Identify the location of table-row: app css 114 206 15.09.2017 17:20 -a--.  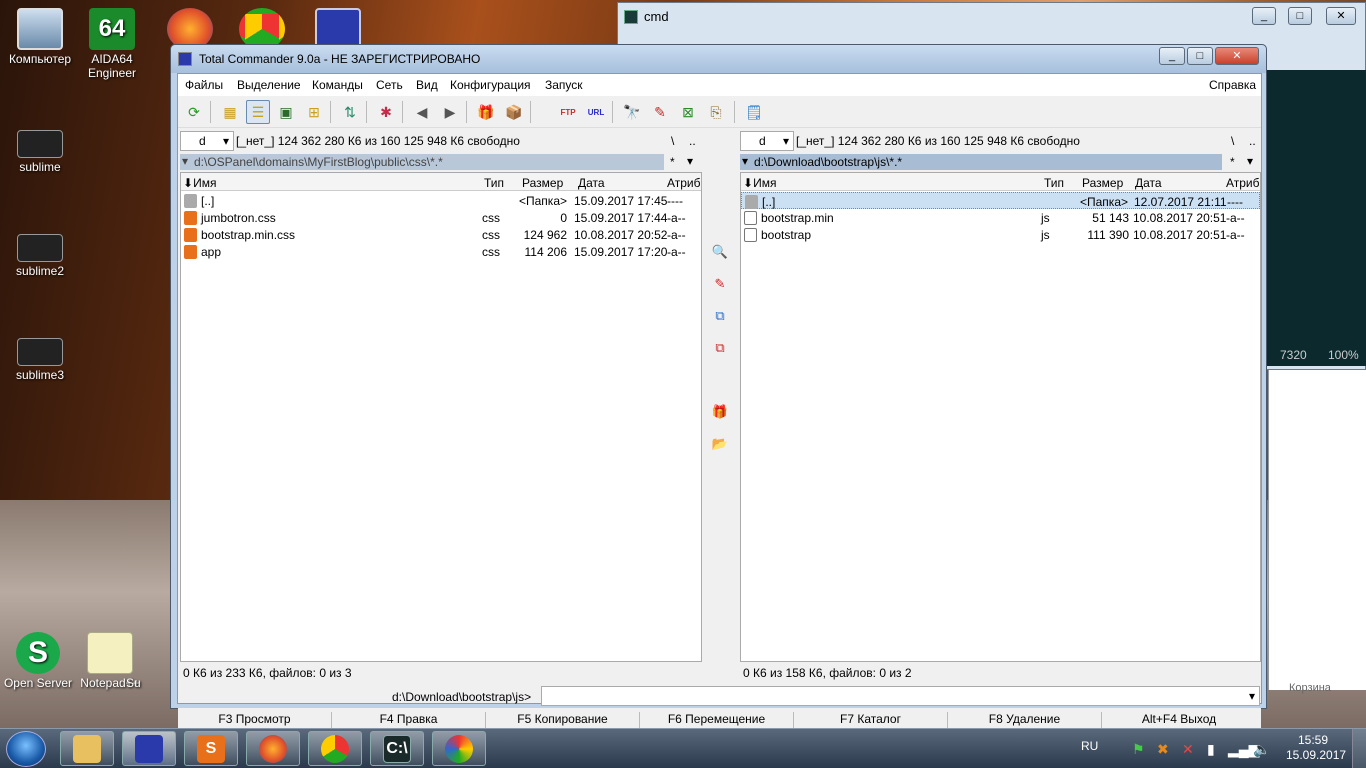
(441, 251).